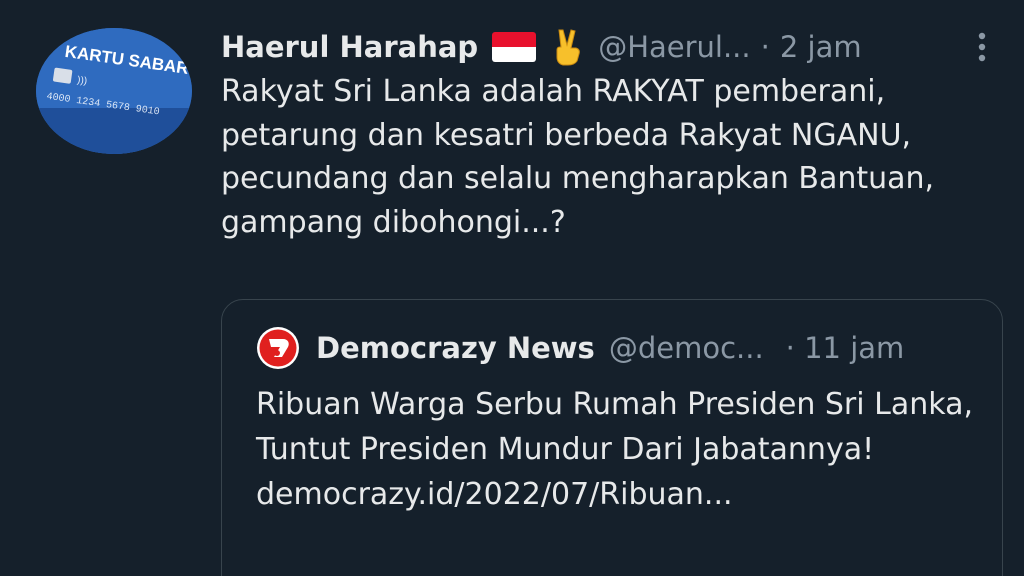  What do you see at coordinates (541, 47) in the screenshot?
I see `tweet-header: Haerul Harahap @Haerul... · 2 jam` at bounding box center [541, 47].